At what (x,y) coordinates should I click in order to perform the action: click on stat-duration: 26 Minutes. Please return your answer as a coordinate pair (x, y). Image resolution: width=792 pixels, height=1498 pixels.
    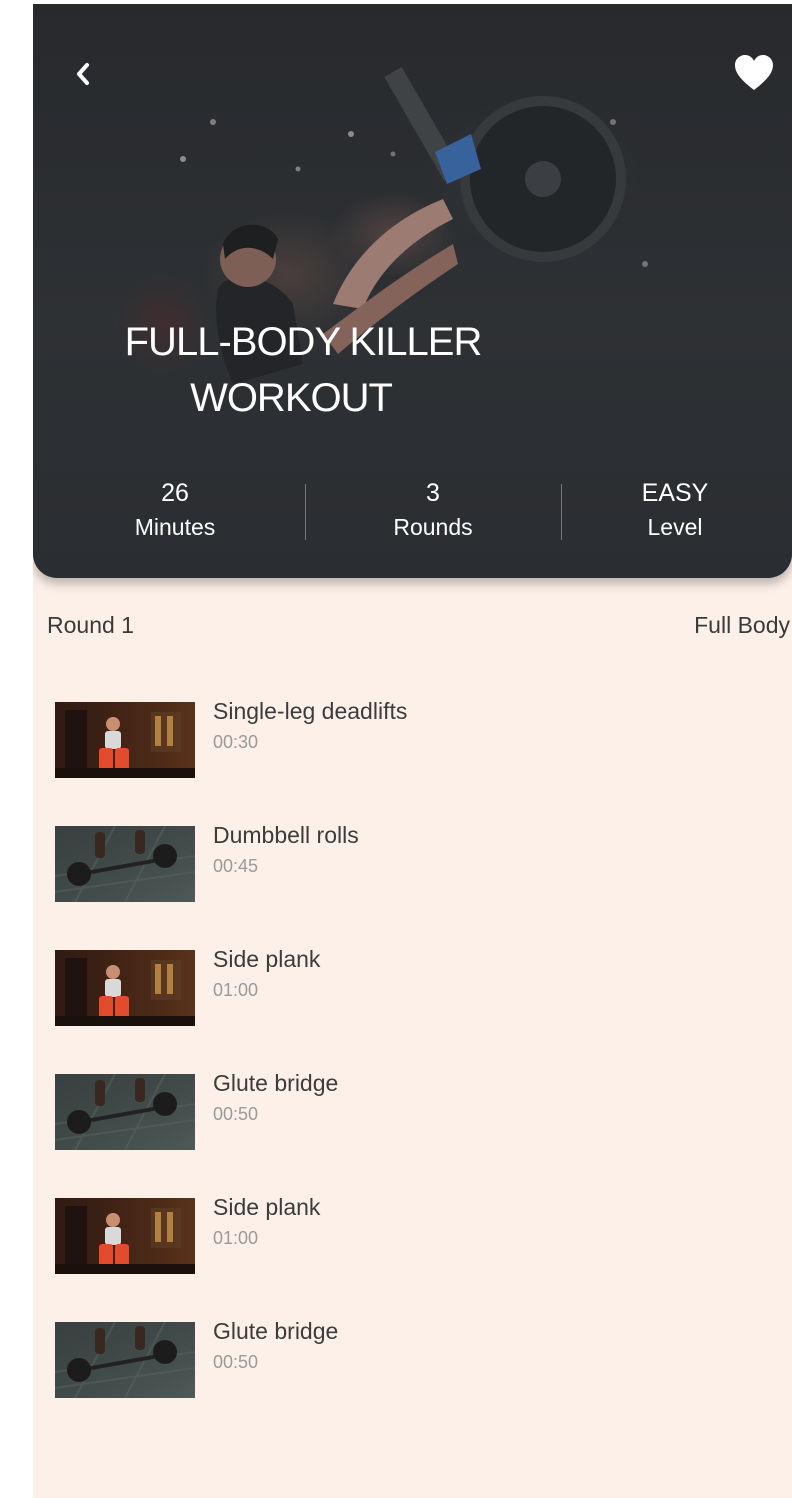
    Looking at the image, I should click on (175, 510).